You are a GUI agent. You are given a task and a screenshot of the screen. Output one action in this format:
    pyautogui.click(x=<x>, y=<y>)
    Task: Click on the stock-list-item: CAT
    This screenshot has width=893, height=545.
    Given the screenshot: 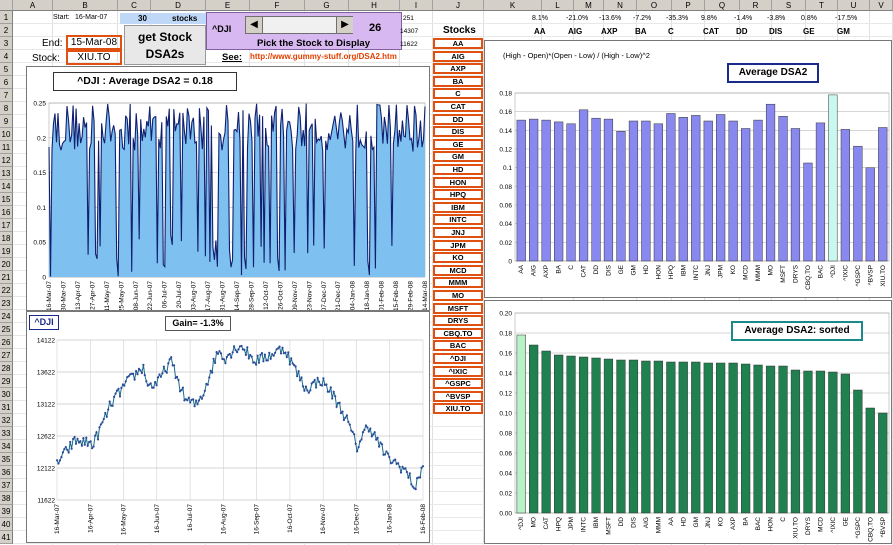 What is the action you would take?
    pyautogui.click(x=458, y=106)
    